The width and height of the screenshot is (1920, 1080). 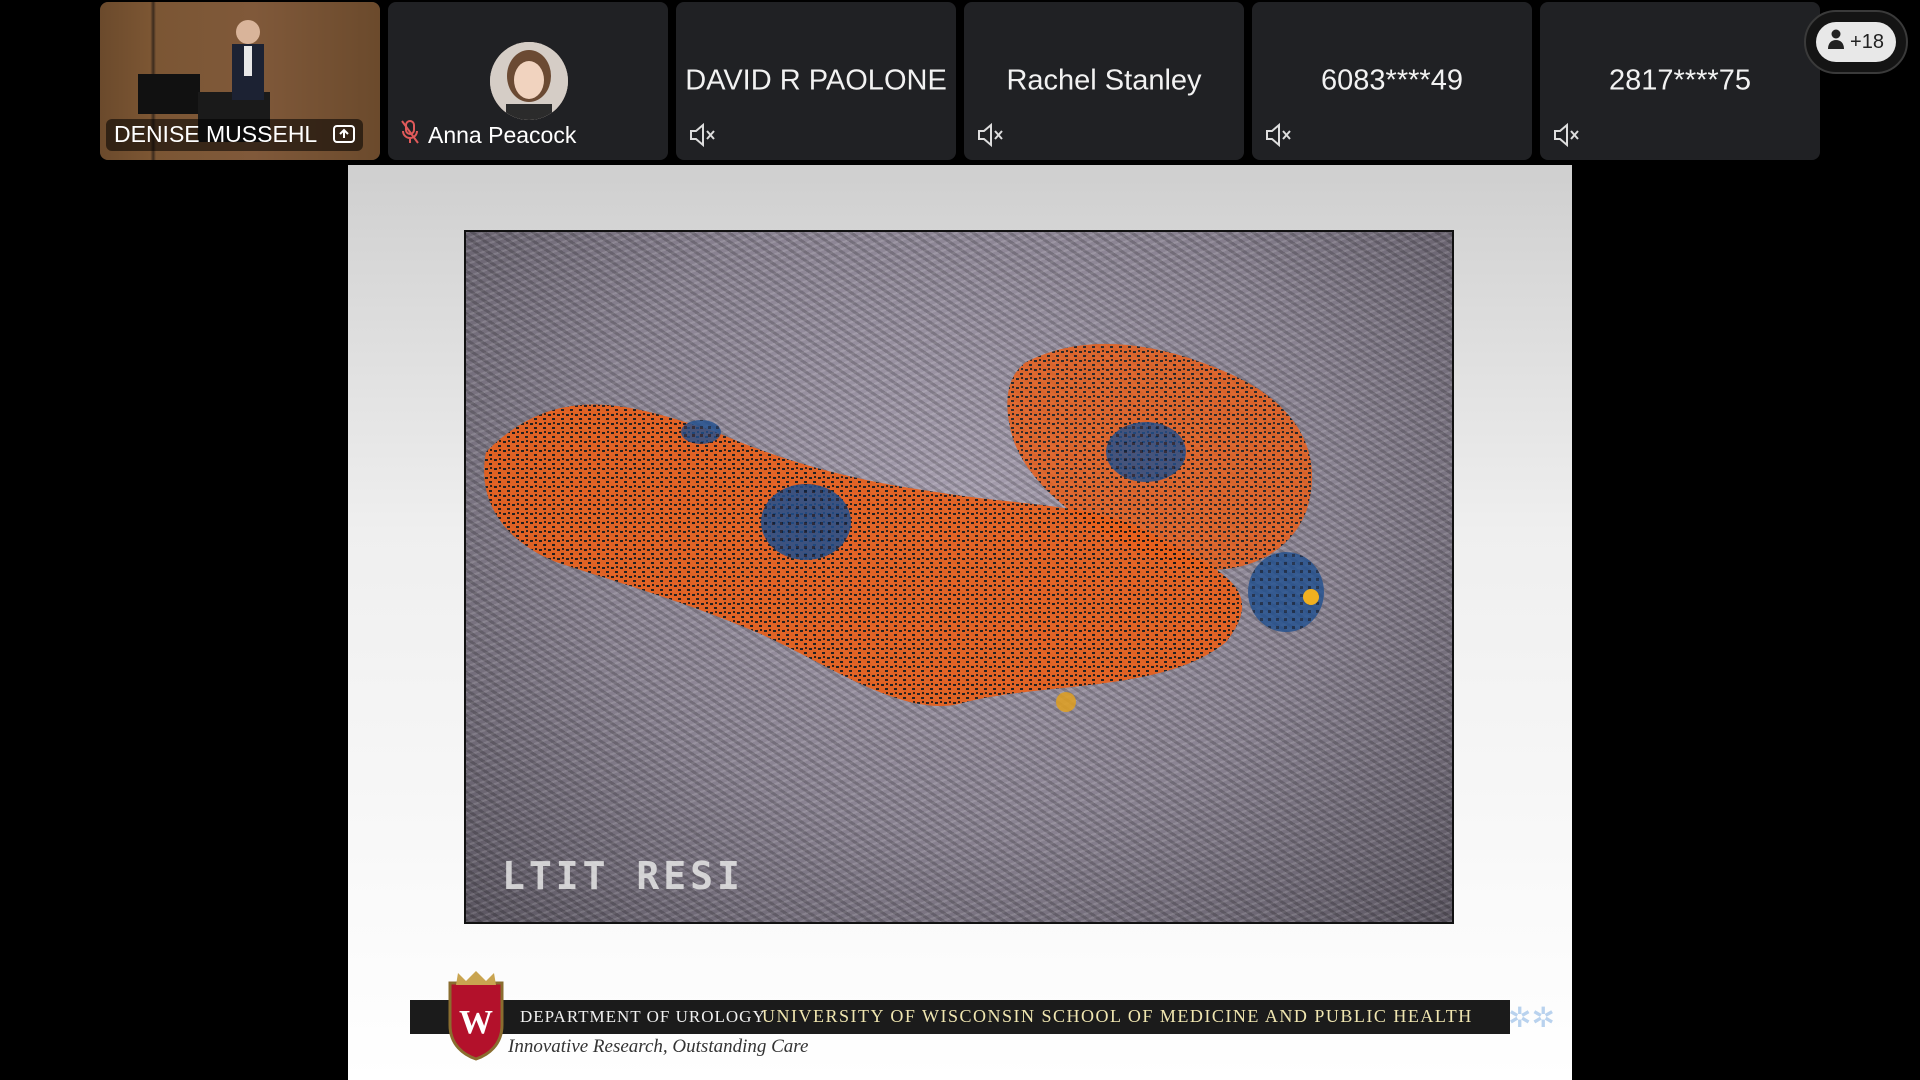 I want to click on participant-name: Anna Peacock, so click(x=502, y=134).